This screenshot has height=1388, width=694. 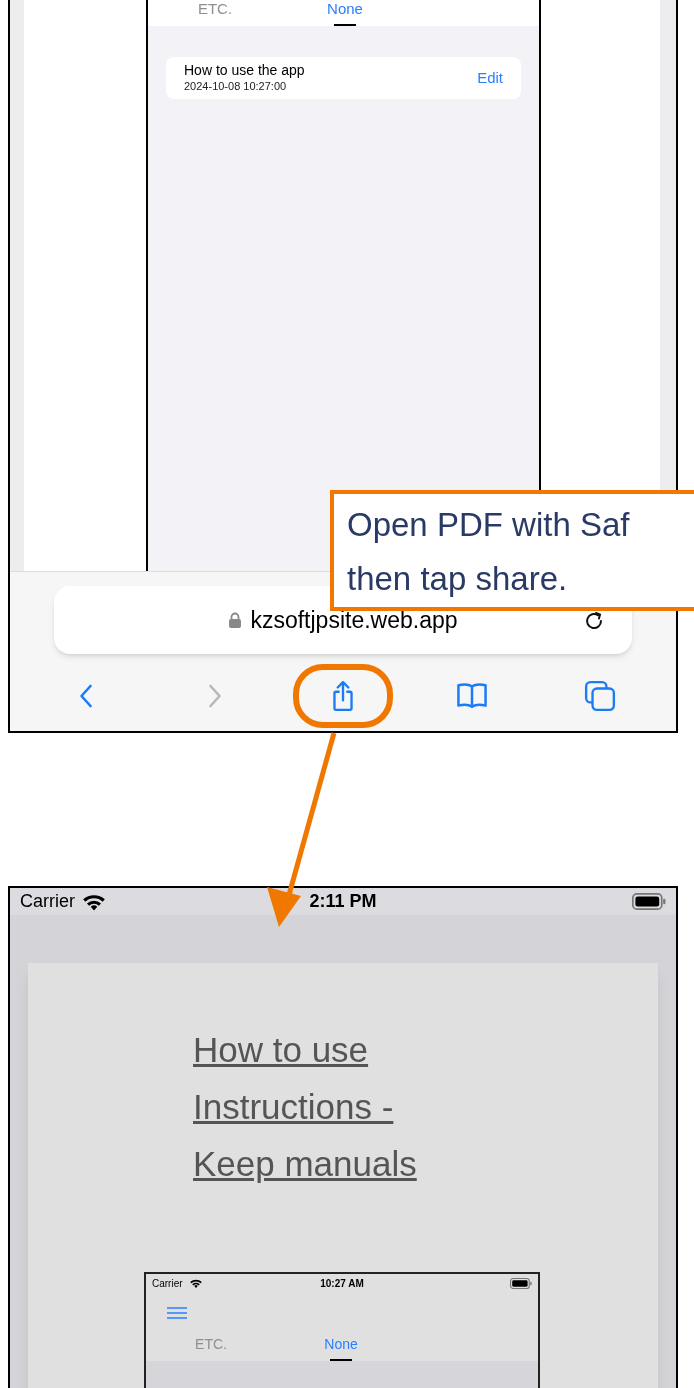 I want to click on url-text: kzsoftjpsite.web.app, so click(x=354, y=620).